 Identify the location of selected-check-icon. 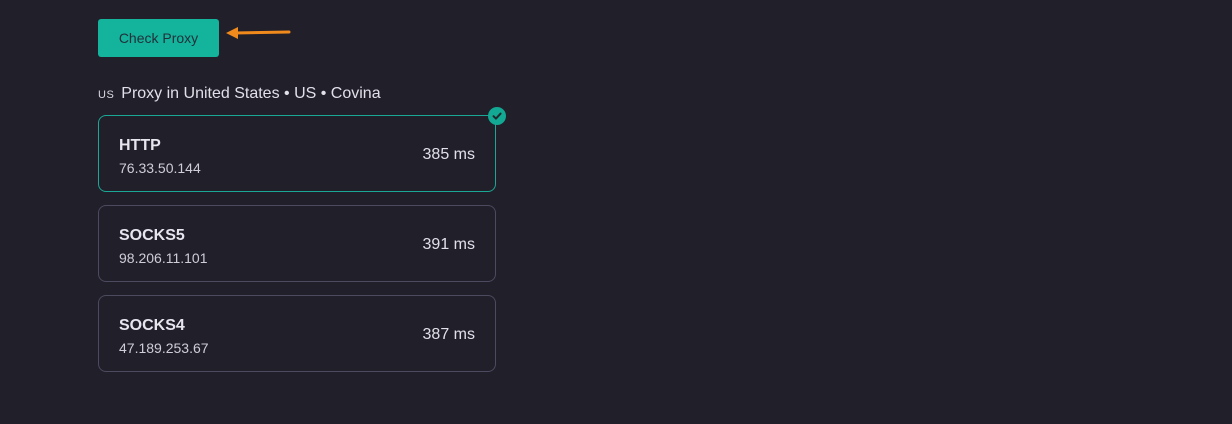
(497, 116).